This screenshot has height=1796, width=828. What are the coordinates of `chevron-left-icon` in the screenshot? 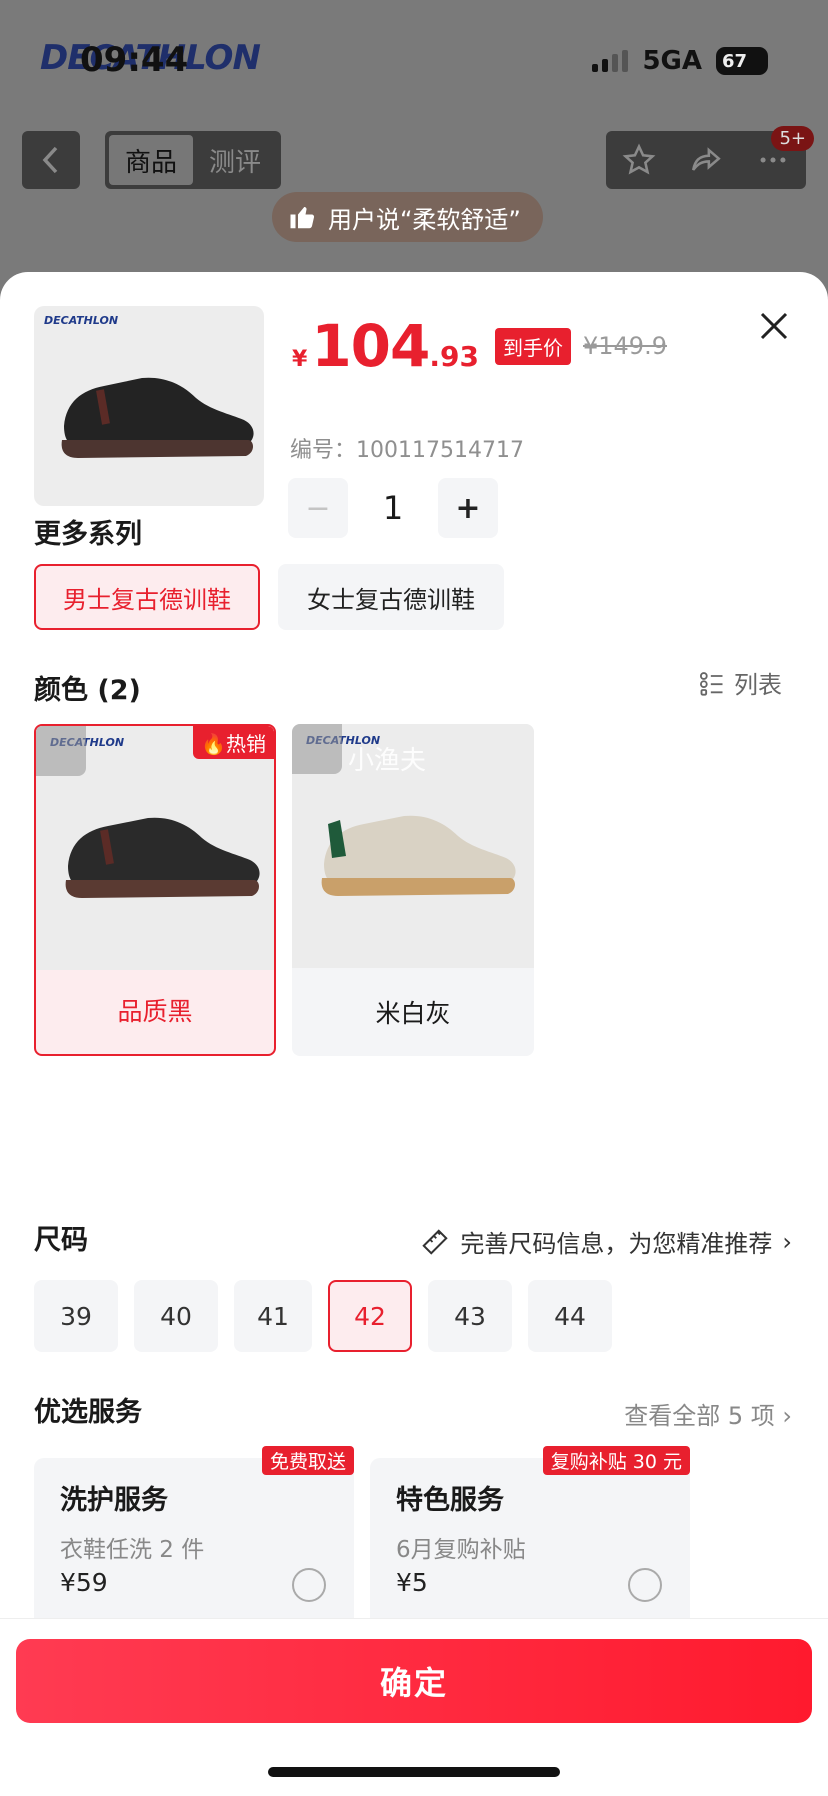 It's located at (50, 160).